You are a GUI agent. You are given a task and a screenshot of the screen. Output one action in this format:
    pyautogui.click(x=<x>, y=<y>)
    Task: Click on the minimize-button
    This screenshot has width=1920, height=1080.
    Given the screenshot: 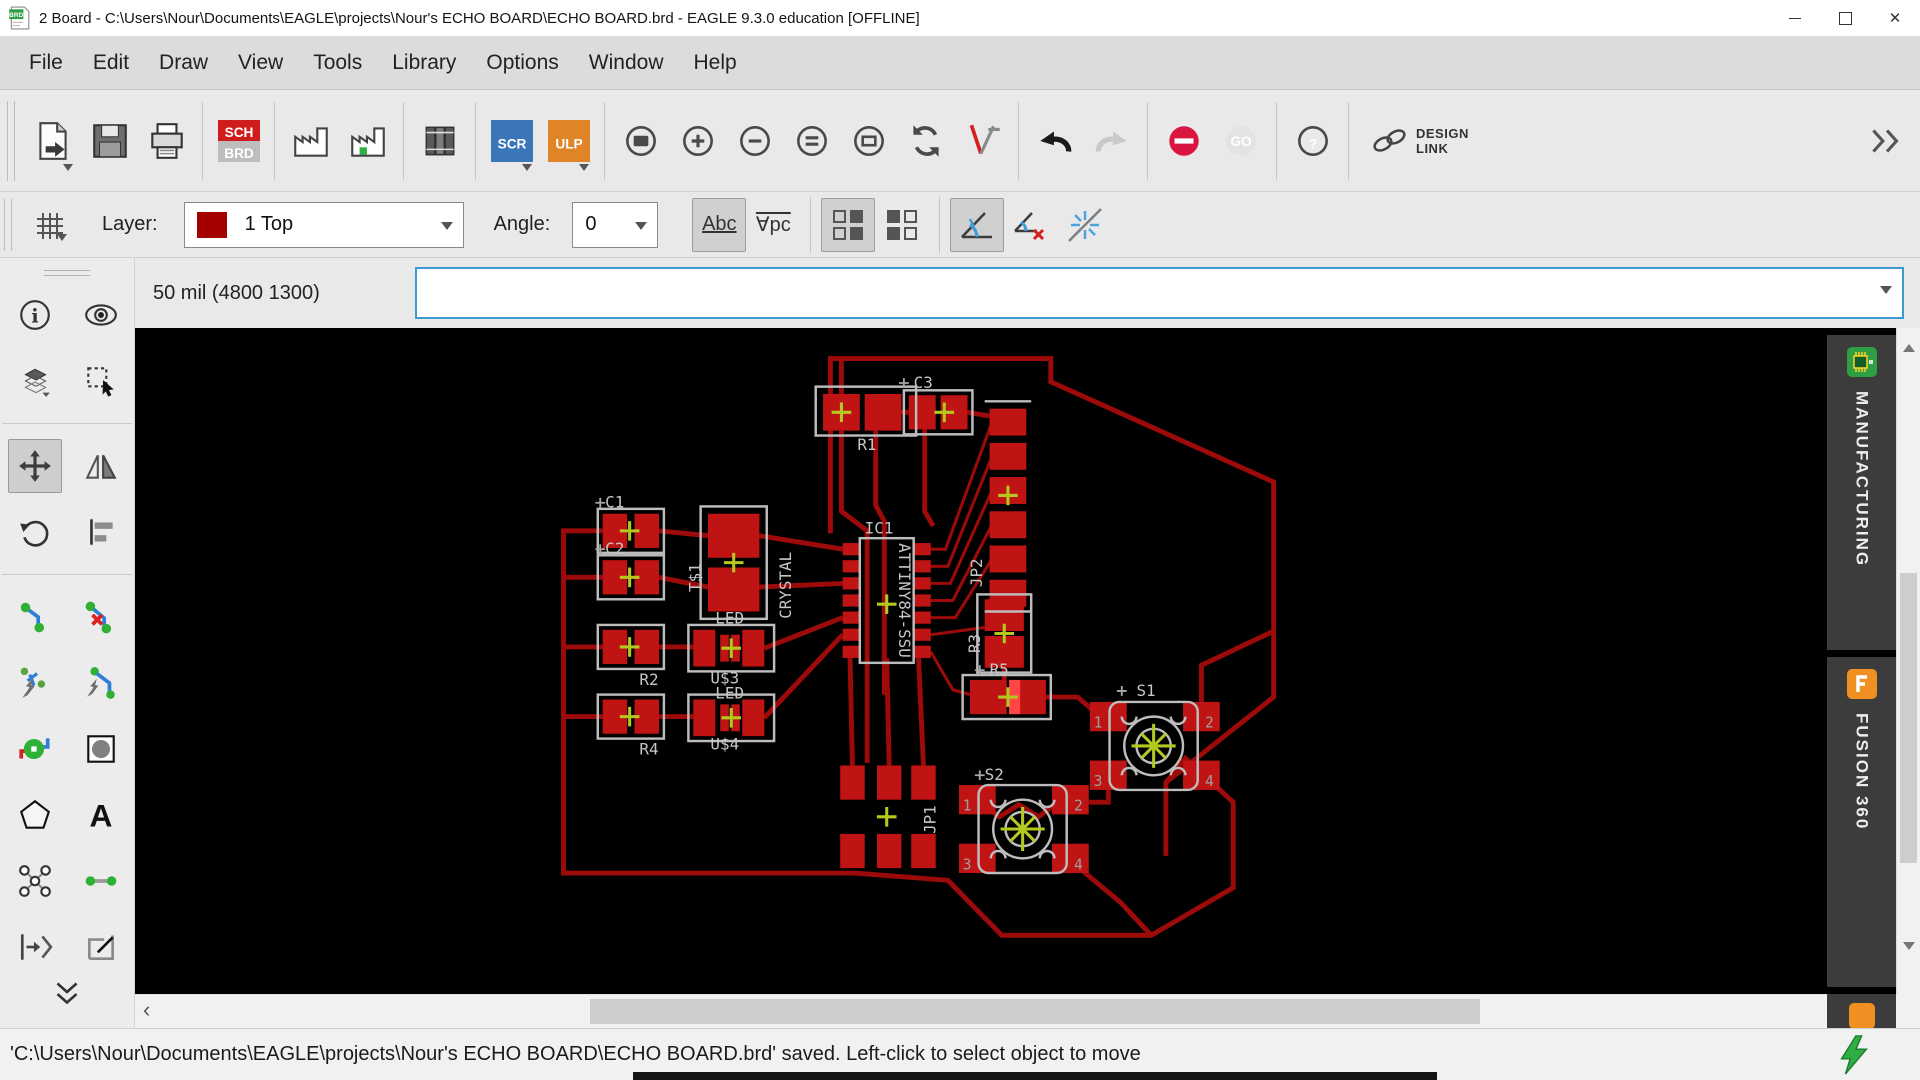 What is the action you would take?
    pyautogui.click(x=1795, y=18)
    